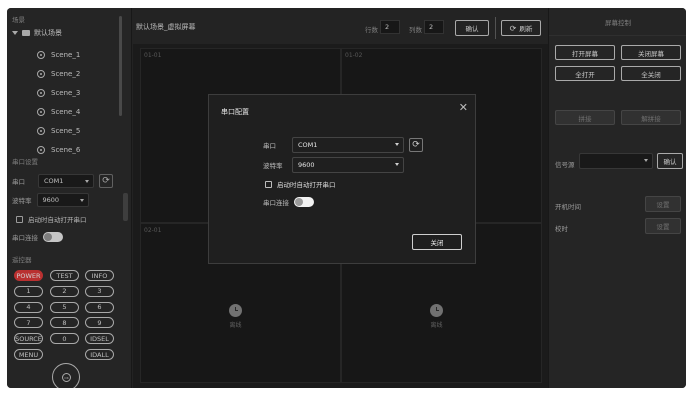 The width and height of the screenshot is (690, 396). Describe the element at coordinates (308, 145) in the screenshot. I see `dialog-port-value: COM1` at that location.